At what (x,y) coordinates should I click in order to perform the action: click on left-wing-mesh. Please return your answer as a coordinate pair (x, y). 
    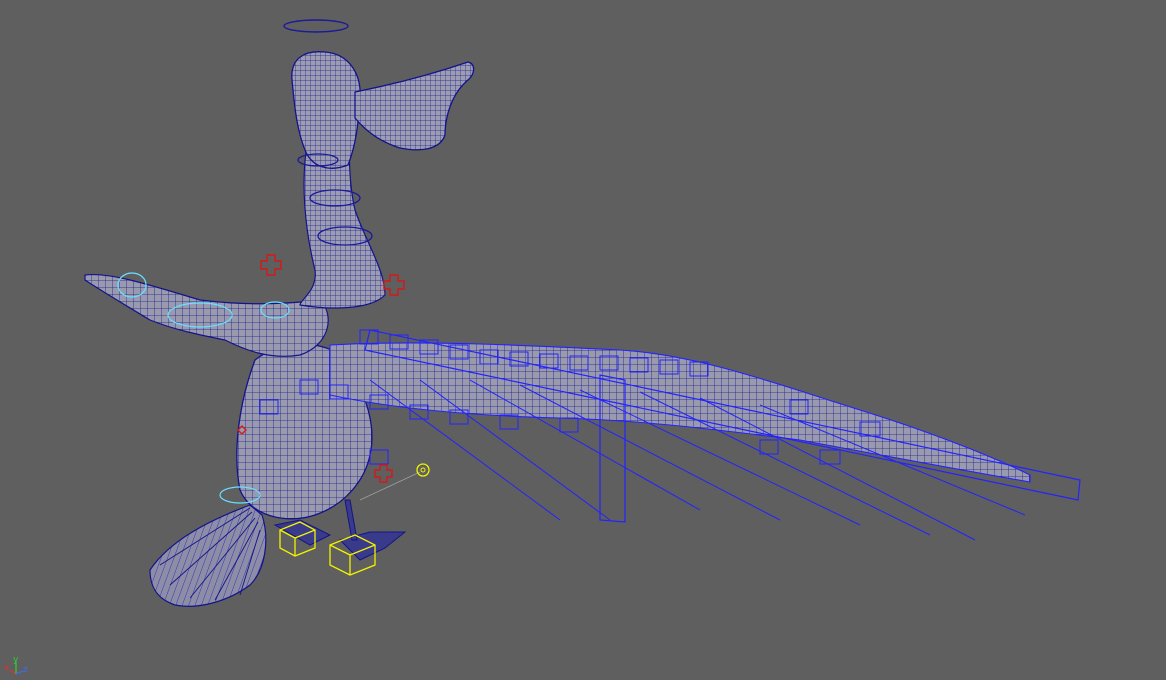
    Looking at the image, I should click on (206, 315).